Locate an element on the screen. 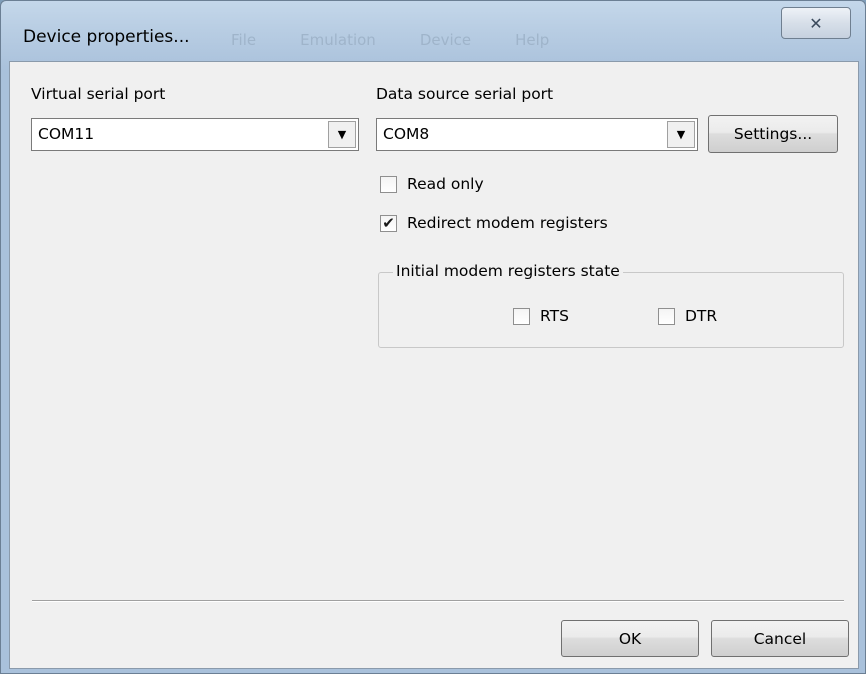 This screenshot has width=866, height=674. footer-separator is located at coordinates (438, 601).